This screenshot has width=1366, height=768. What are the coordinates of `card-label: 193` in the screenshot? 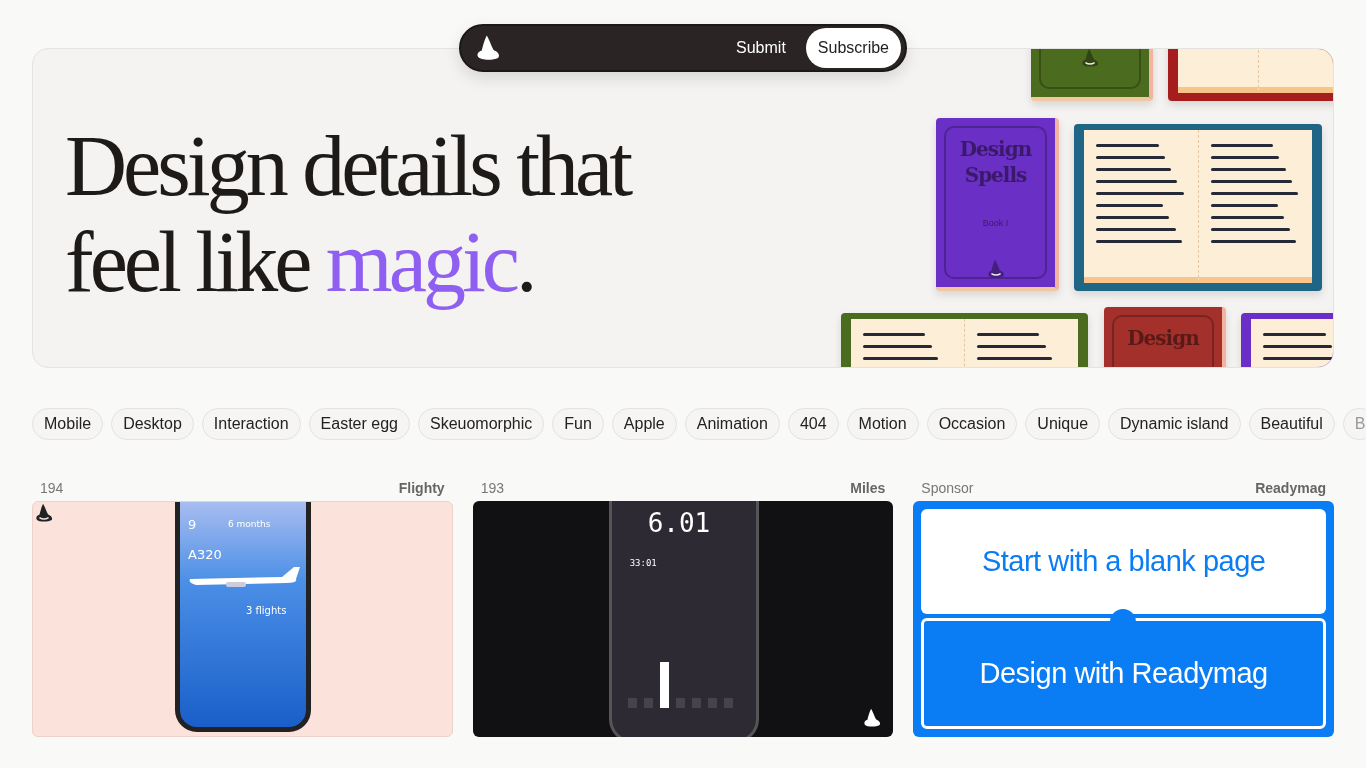 It's located at (492, 488).